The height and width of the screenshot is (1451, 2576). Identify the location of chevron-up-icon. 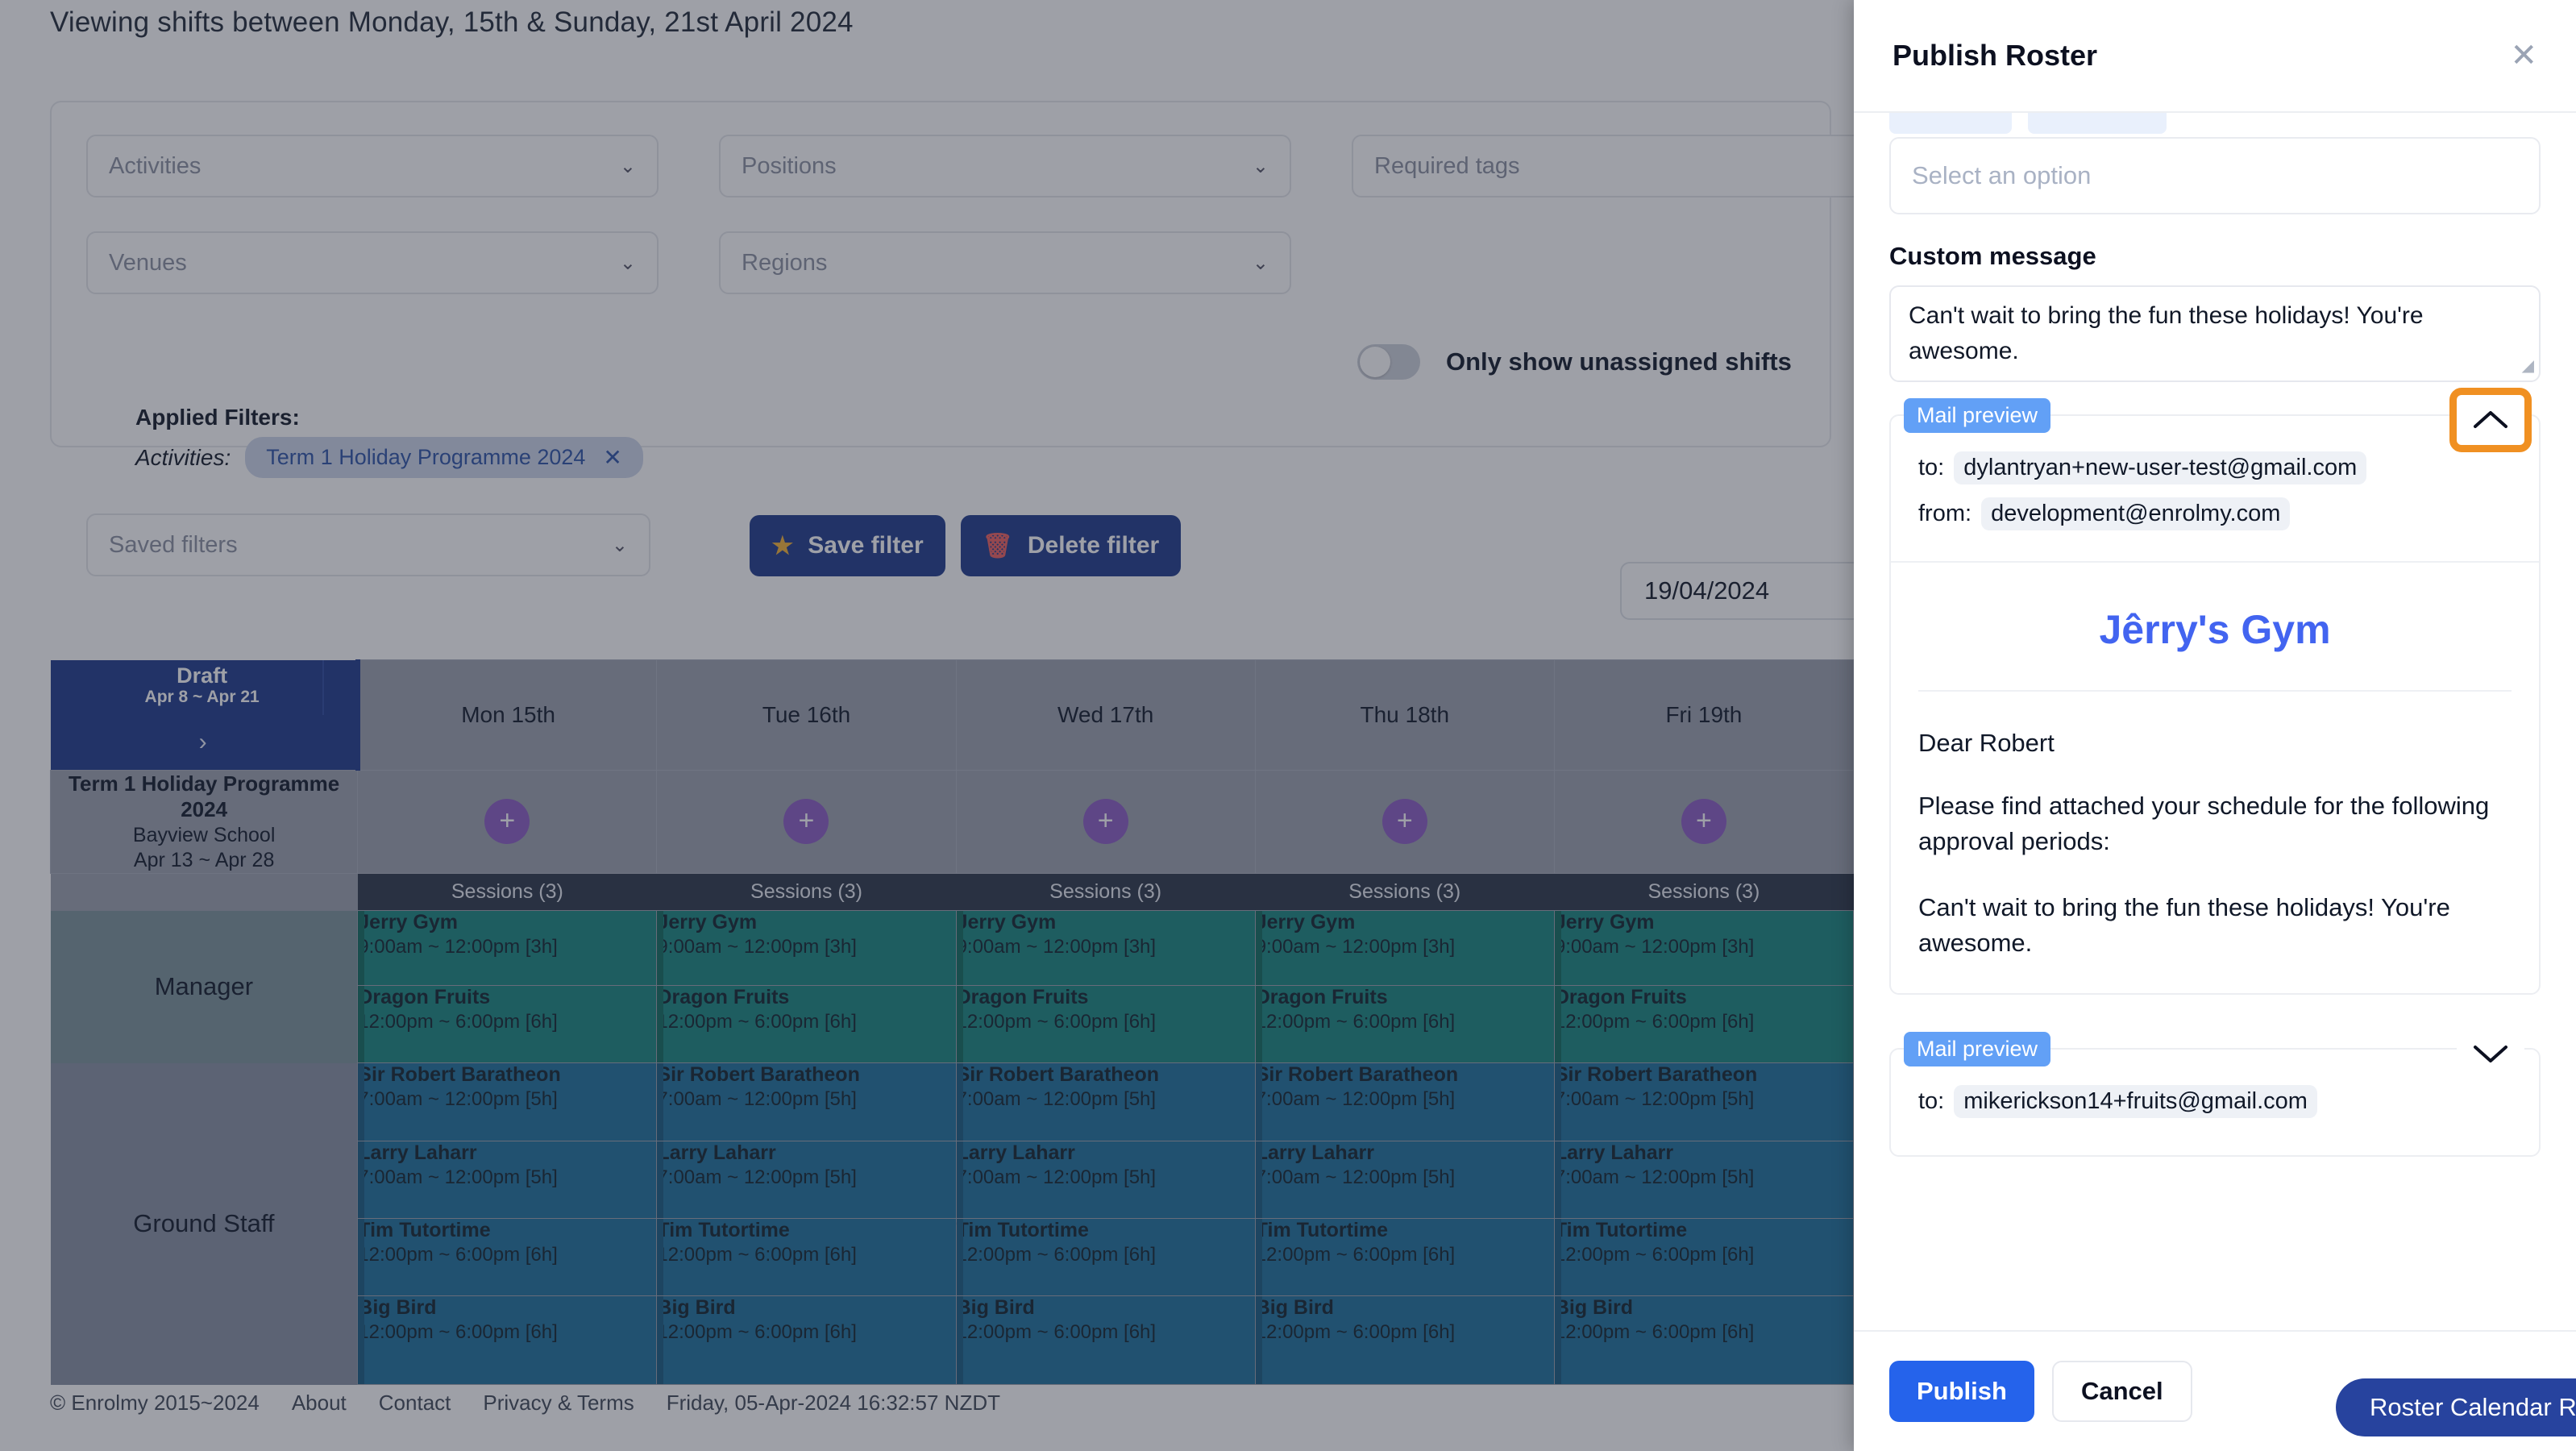
(2490, 419).